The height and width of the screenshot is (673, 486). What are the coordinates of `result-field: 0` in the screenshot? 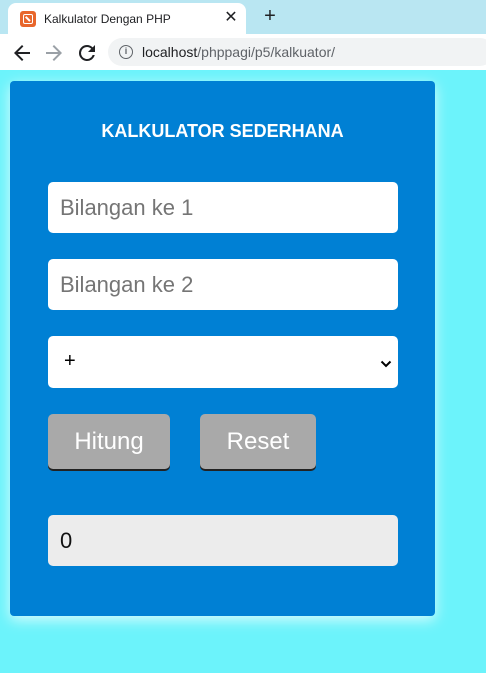 It's located at (223, 540).